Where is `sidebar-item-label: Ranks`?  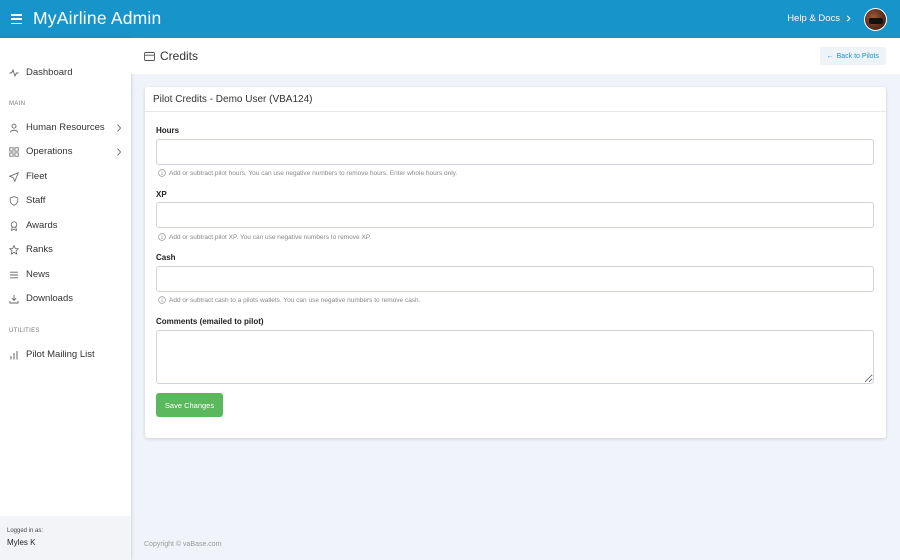
sidebar-item-label: Ranks is located at coordinates (39, 249).